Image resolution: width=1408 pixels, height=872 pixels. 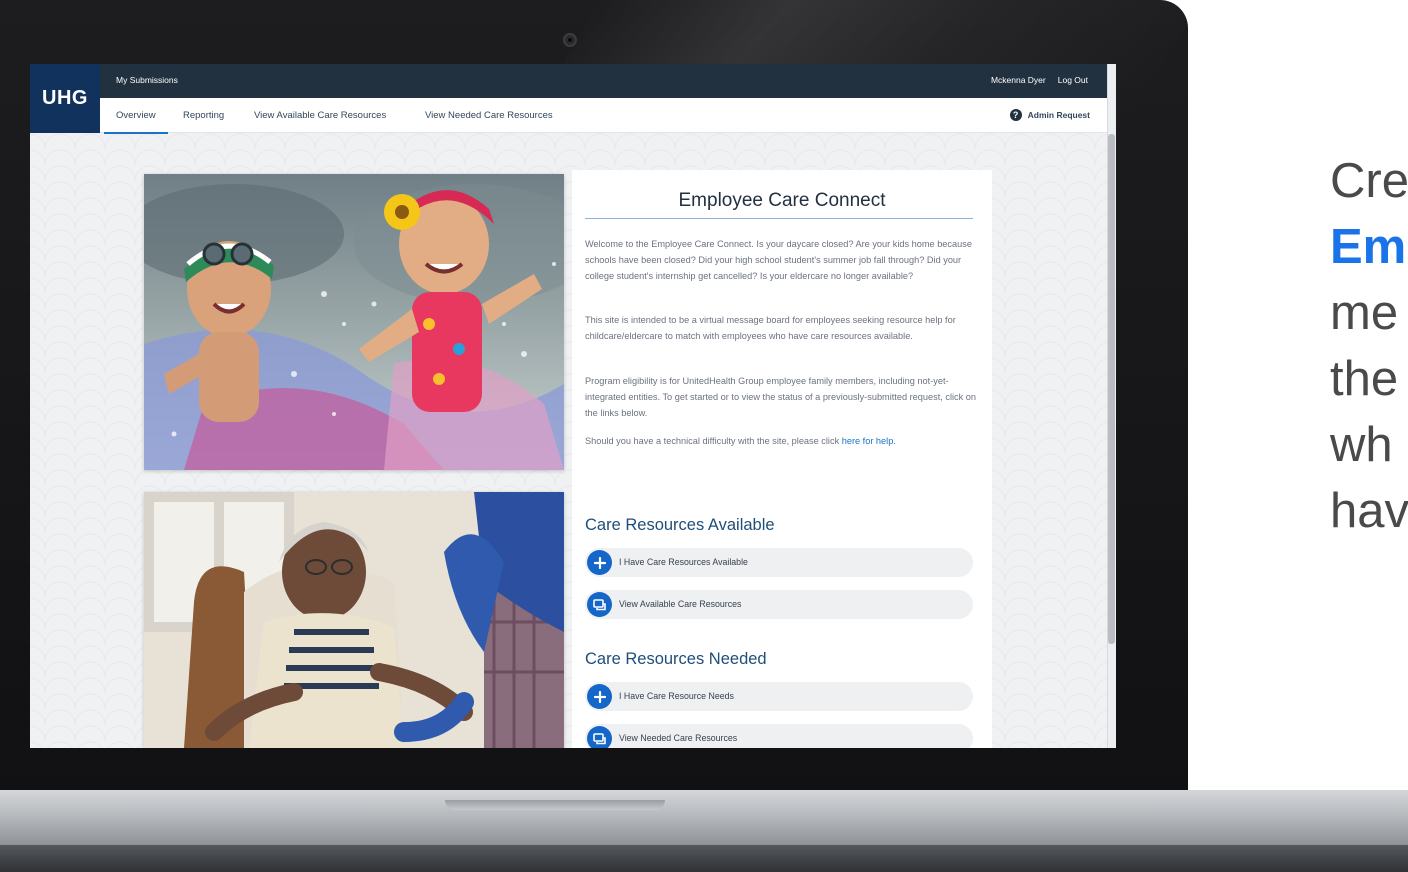 What do you see at coordinates (203, 115) in the screenshot?
I see `tab-reporting: Reporting` at bounding box center [203, 115].